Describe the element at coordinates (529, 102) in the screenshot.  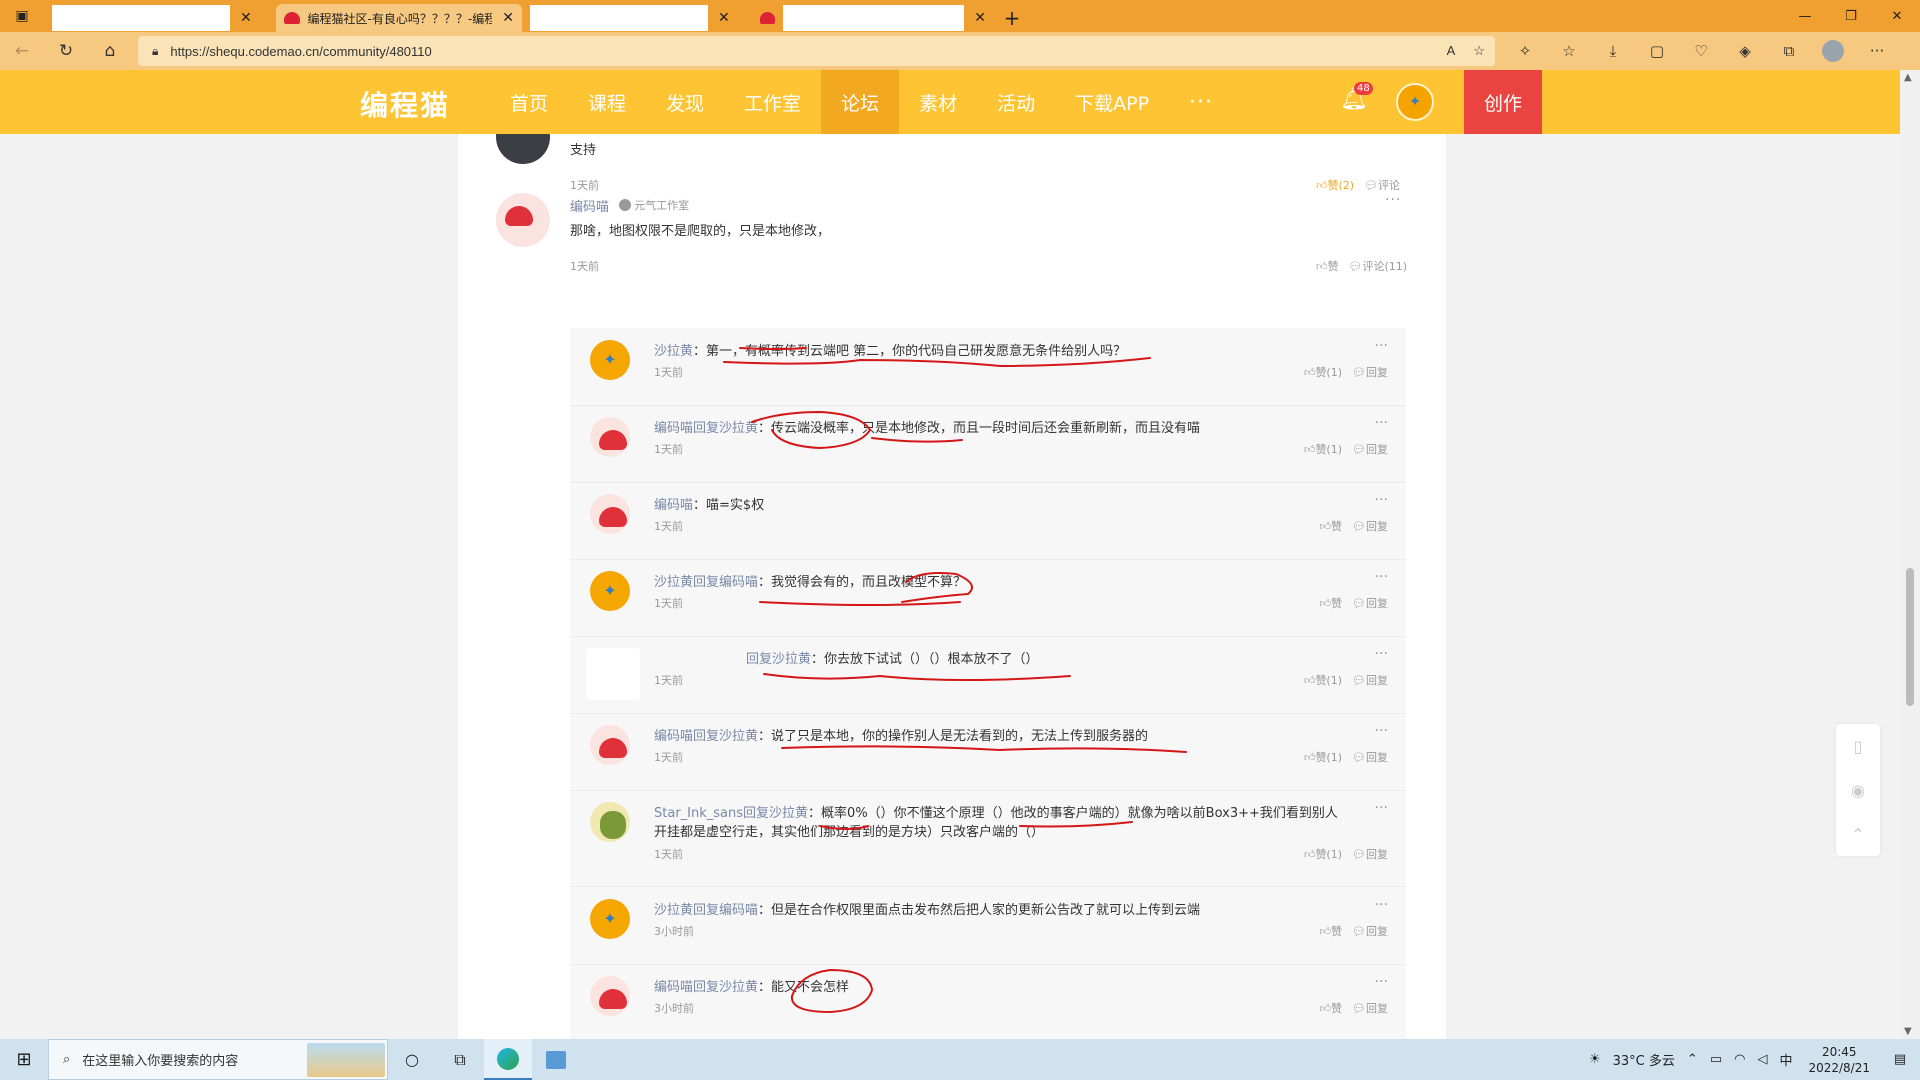
I see `nav-home: 首页` at that location.